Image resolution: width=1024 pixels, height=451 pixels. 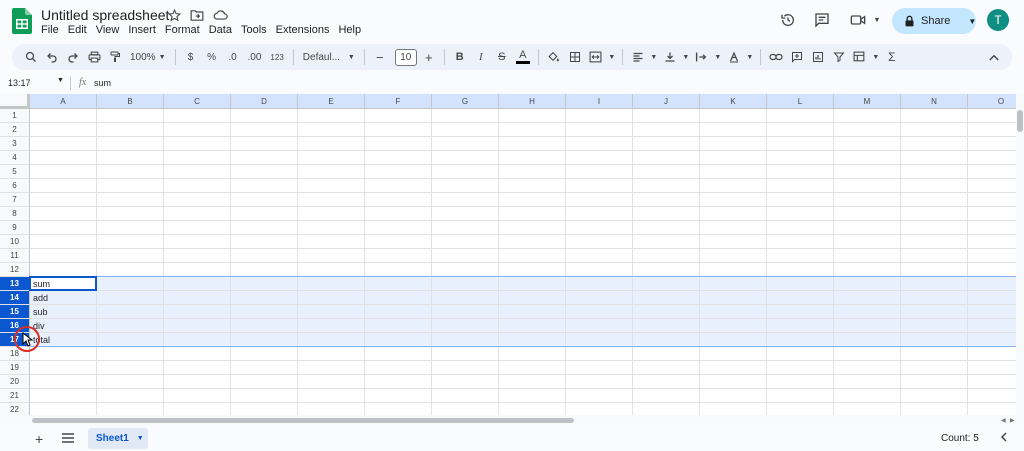 What do you see at coordinates (303, 420) in the screenshot?
I see `horizontal-scroll-thumb` at bounding box center [303, 420].